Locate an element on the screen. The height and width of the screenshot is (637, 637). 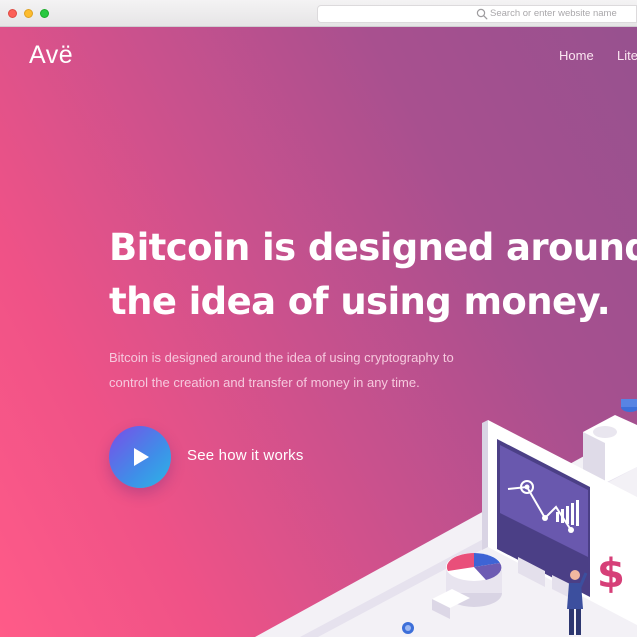
minimize-window-button is located at coordinates (28, 13).